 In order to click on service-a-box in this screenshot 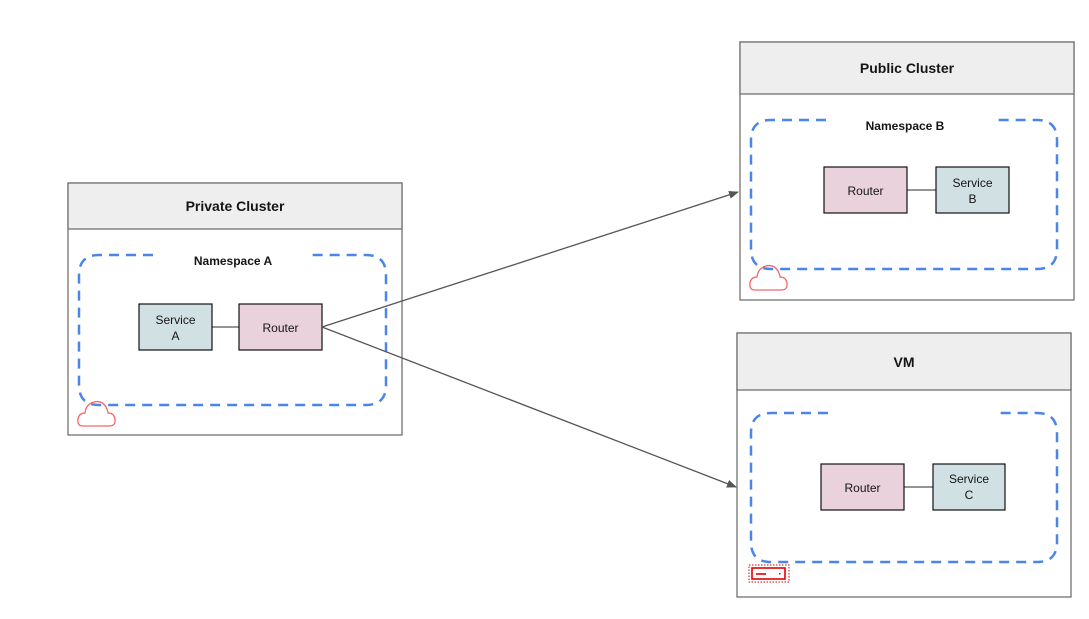, I will do `click(175, 327)`.